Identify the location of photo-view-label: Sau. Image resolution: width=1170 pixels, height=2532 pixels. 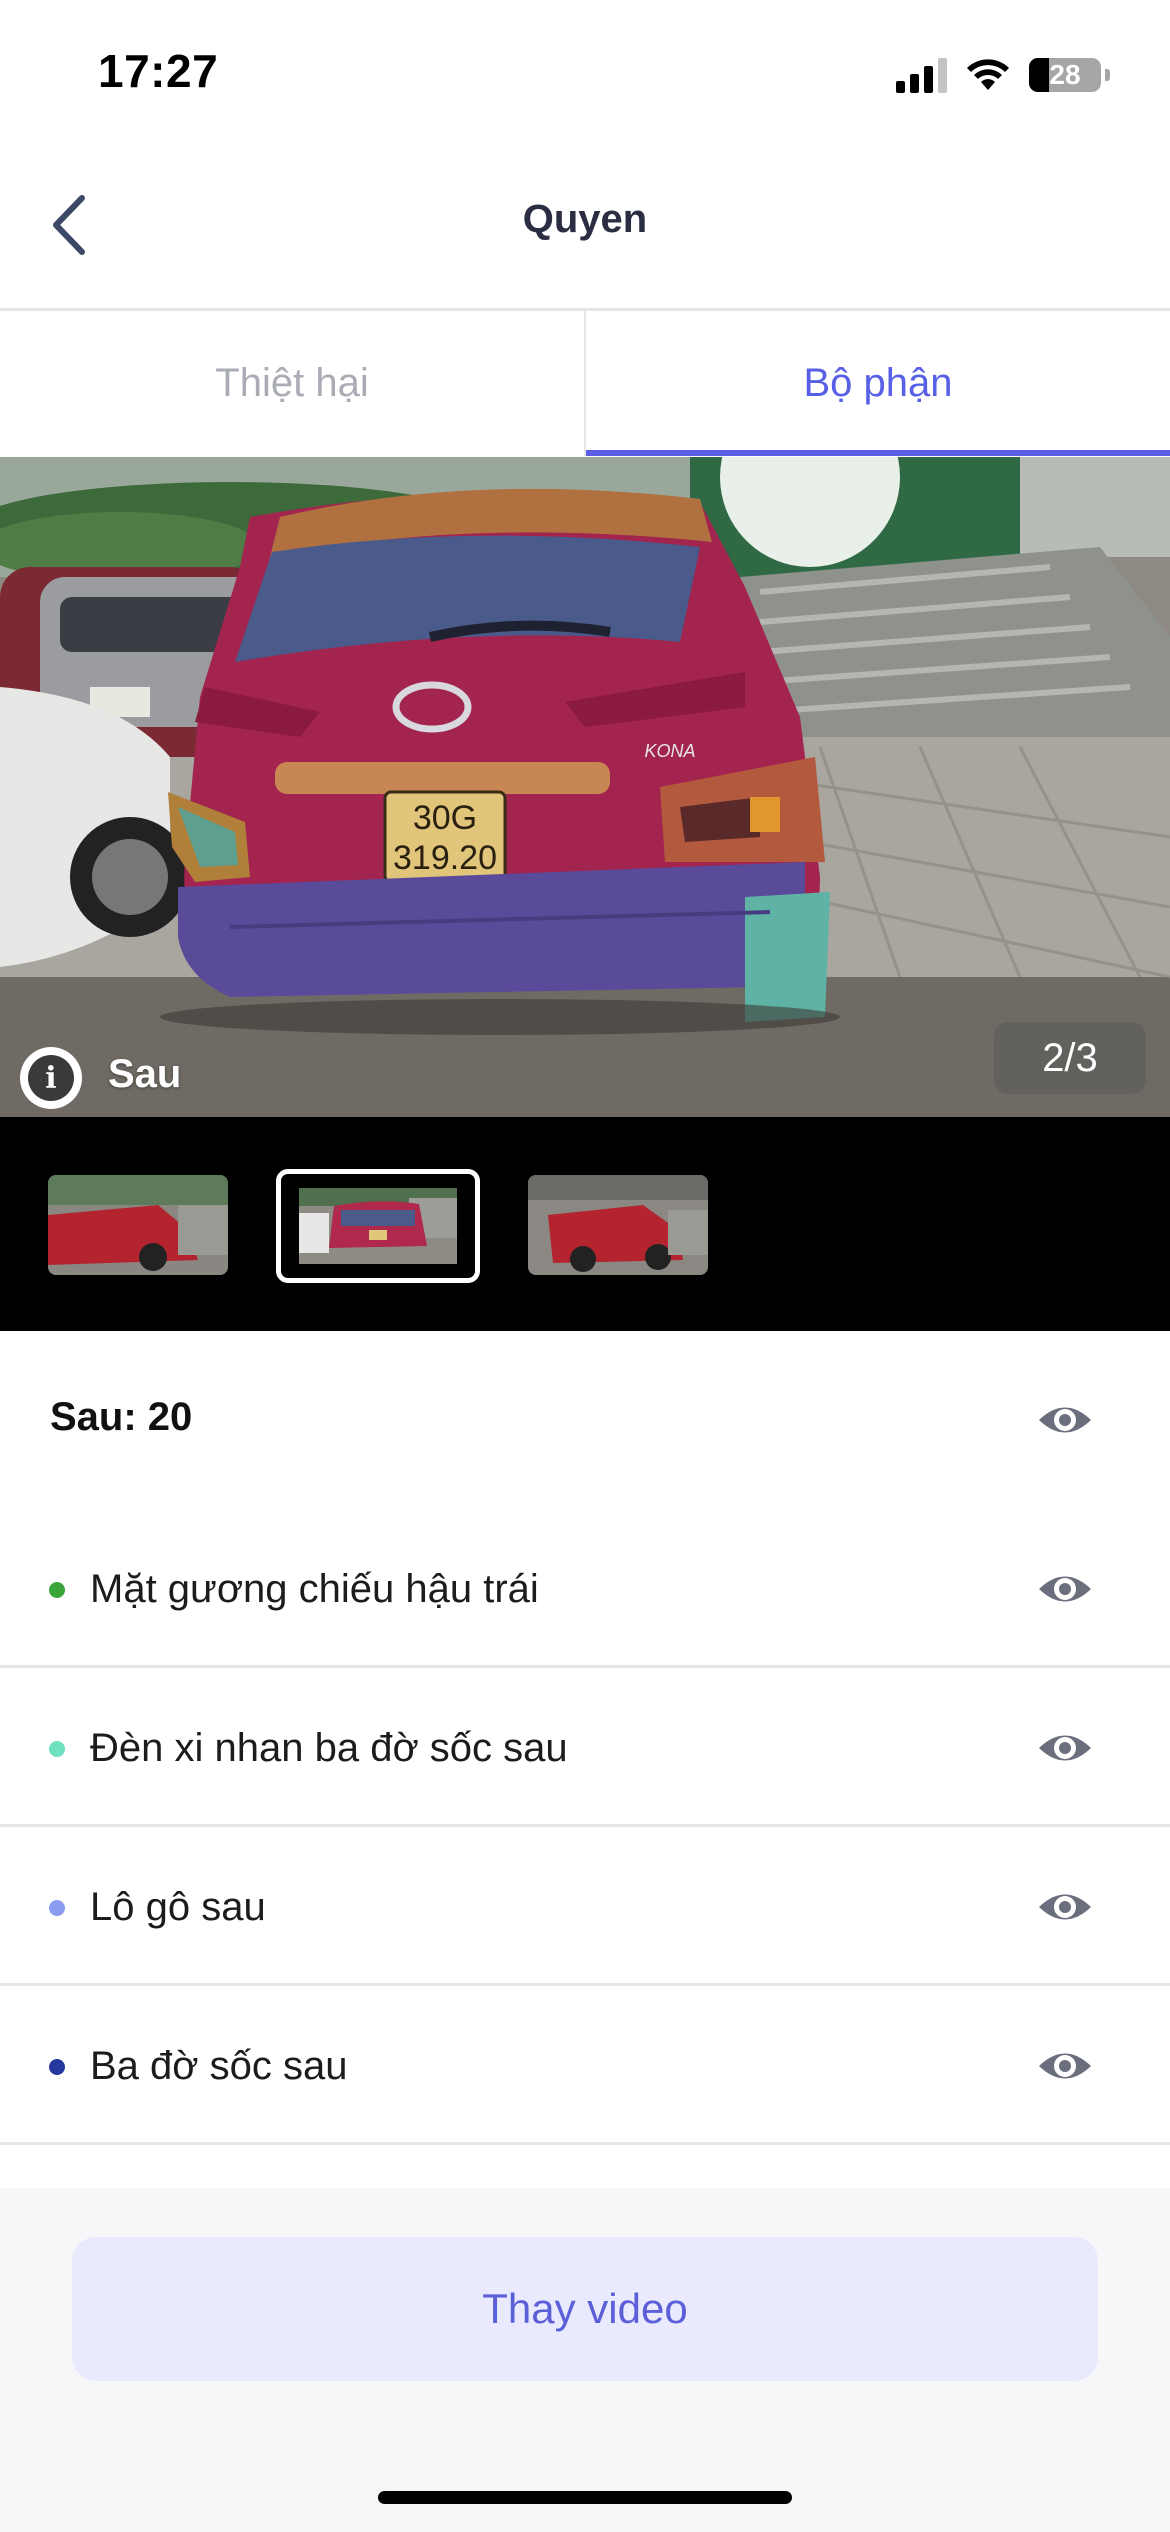
(145, 1074).